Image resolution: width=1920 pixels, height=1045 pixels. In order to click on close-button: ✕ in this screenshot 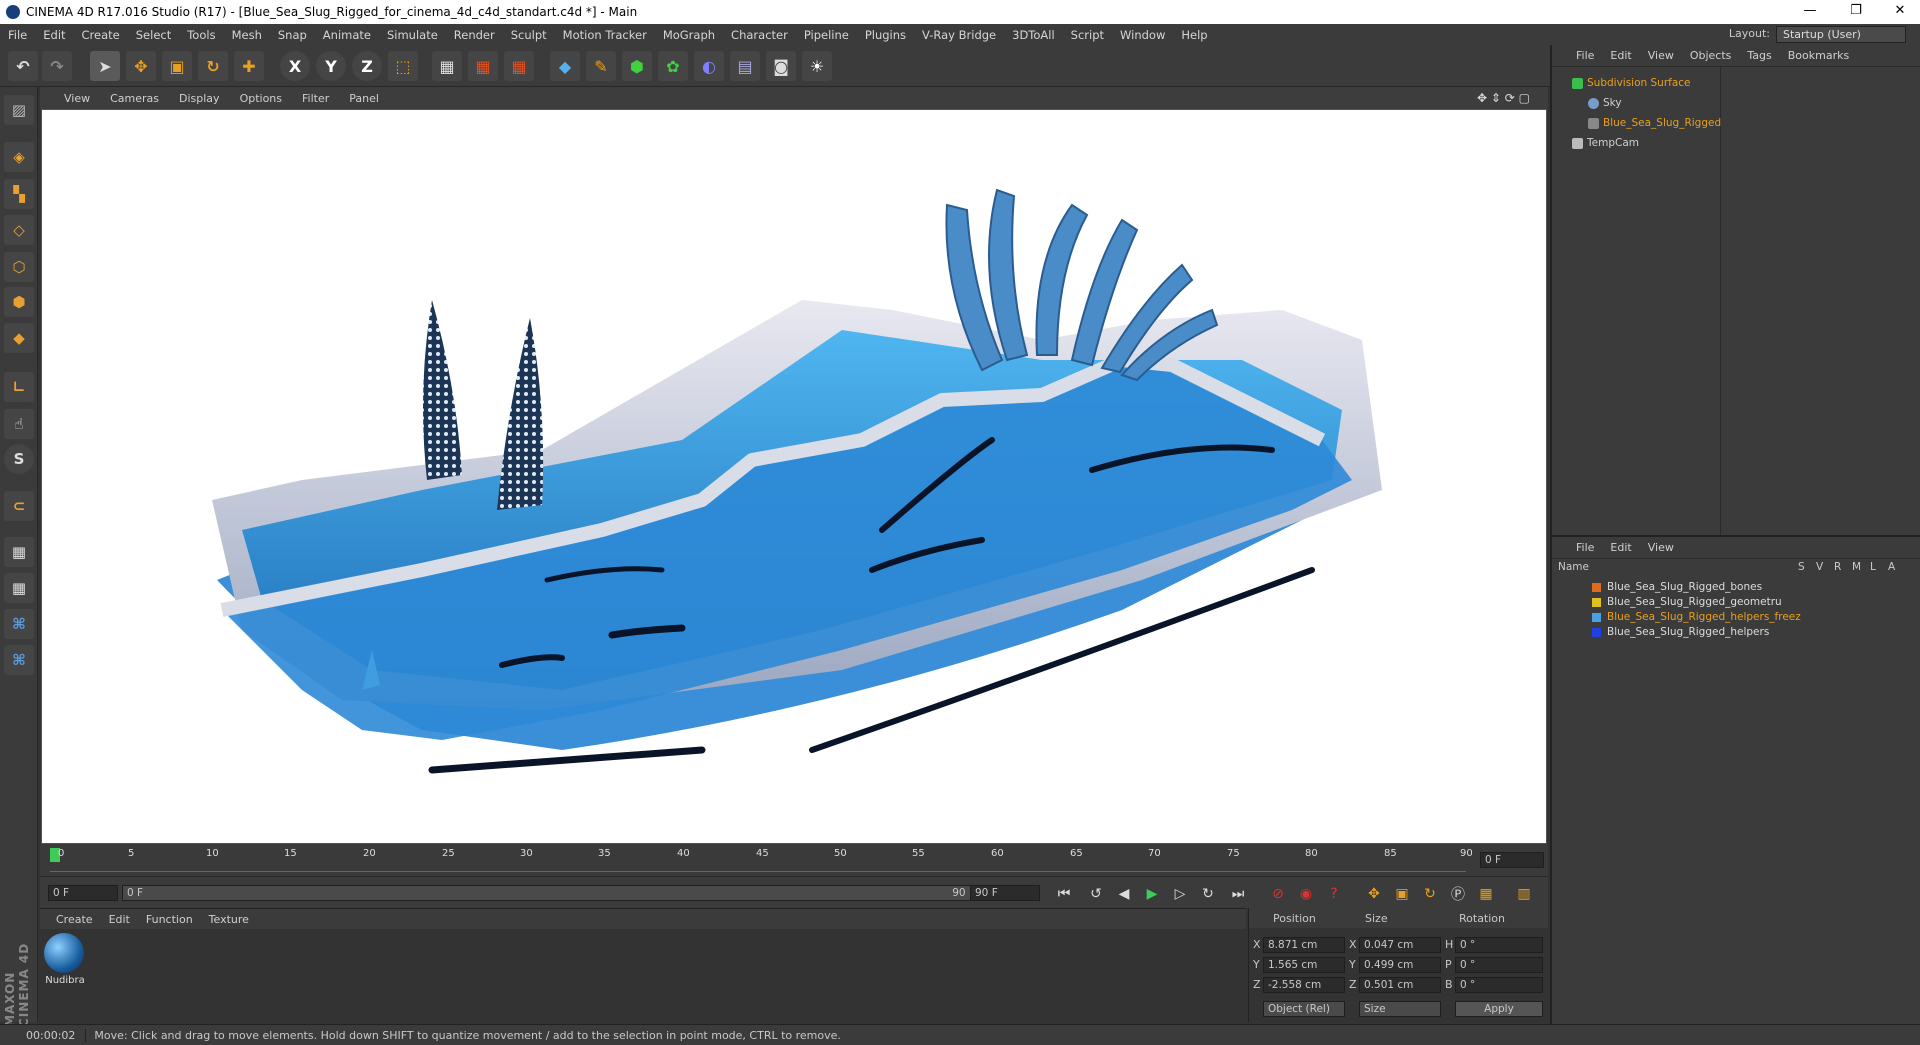, I will do `click(1900, 12)`.